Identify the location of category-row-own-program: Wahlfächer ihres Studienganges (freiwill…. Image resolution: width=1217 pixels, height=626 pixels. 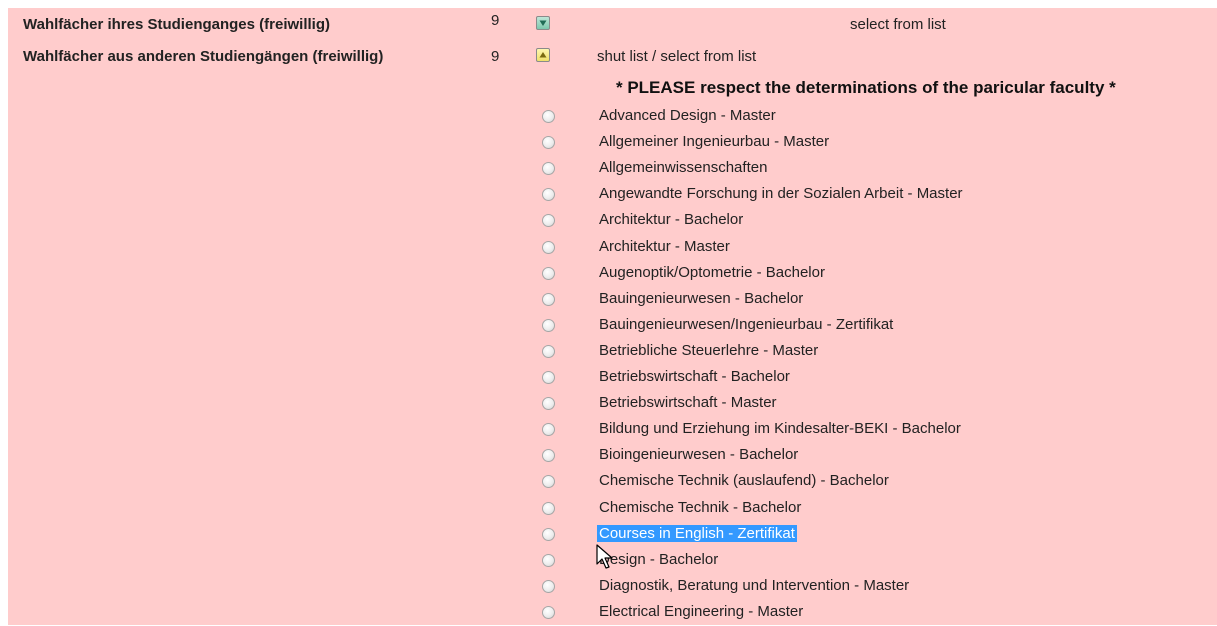
(612, 25).